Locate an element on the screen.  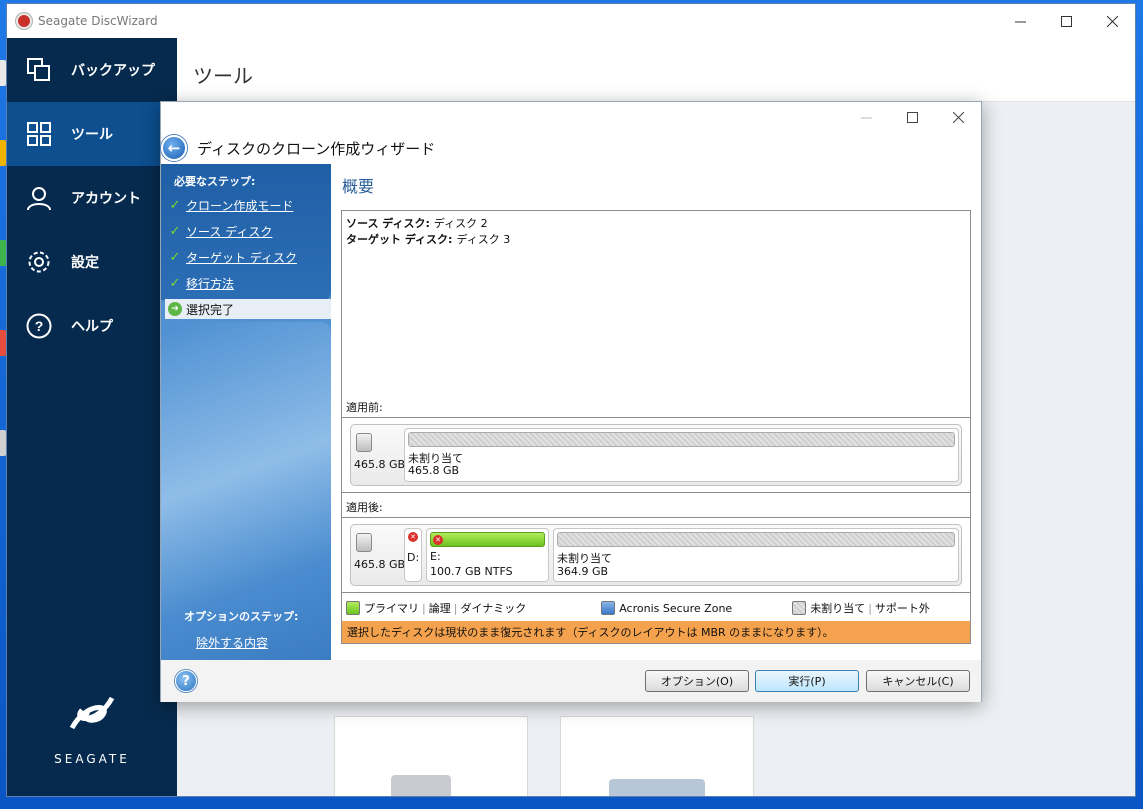
dialog-footer: ? オプション(O) 実行(P) キャンセル(C) is located at coordinates (571, 681).